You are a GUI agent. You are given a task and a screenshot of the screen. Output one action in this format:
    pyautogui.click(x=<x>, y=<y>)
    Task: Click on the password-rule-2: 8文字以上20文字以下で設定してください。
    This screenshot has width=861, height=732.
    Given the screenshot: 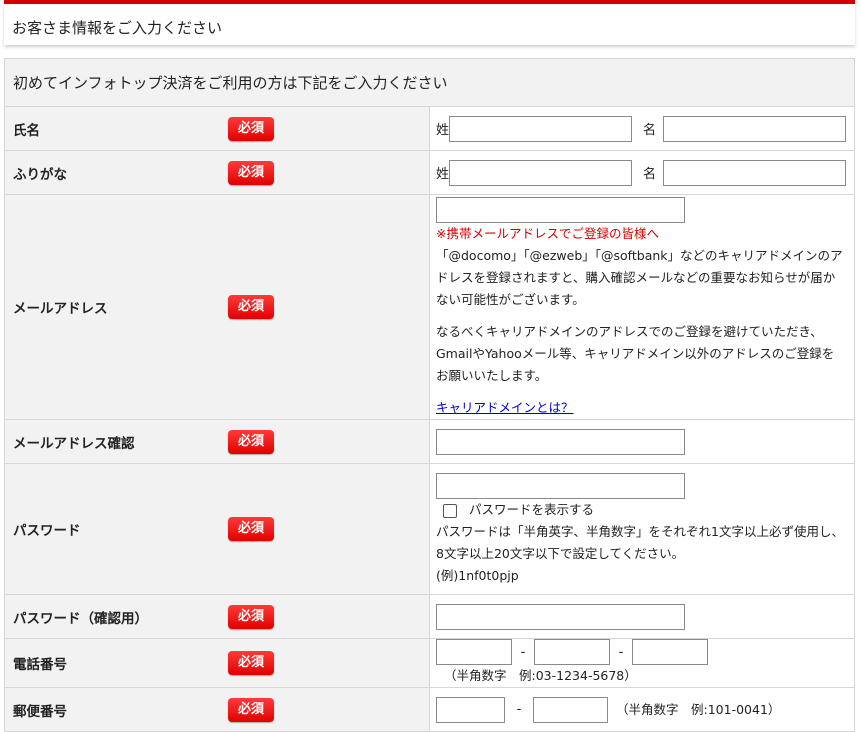 What is the action you would take?
    pyautogui.click(x=560, y=553)
    